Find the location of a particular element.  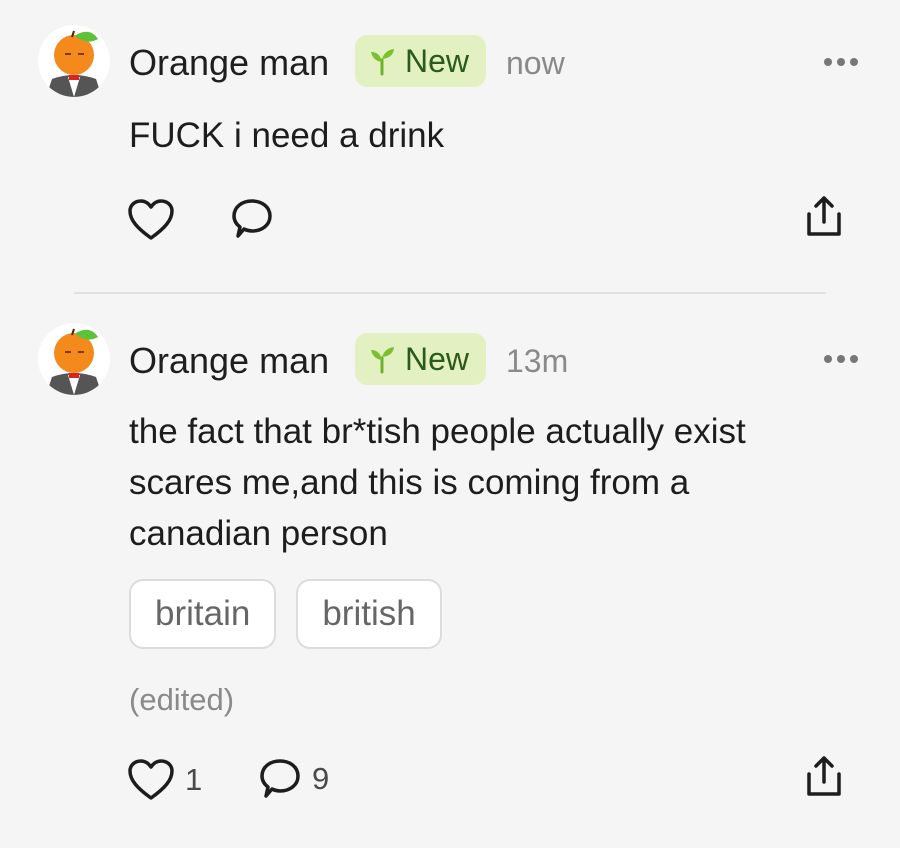

tag-chip: british is located at coordinates (369, 614).